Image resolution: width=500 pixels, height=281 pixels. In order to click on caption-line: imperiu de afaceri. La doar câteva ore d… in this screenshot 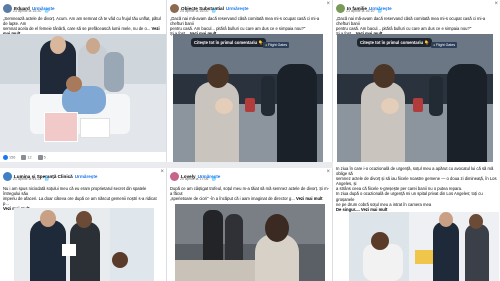, I will do `click(80, 201)`.